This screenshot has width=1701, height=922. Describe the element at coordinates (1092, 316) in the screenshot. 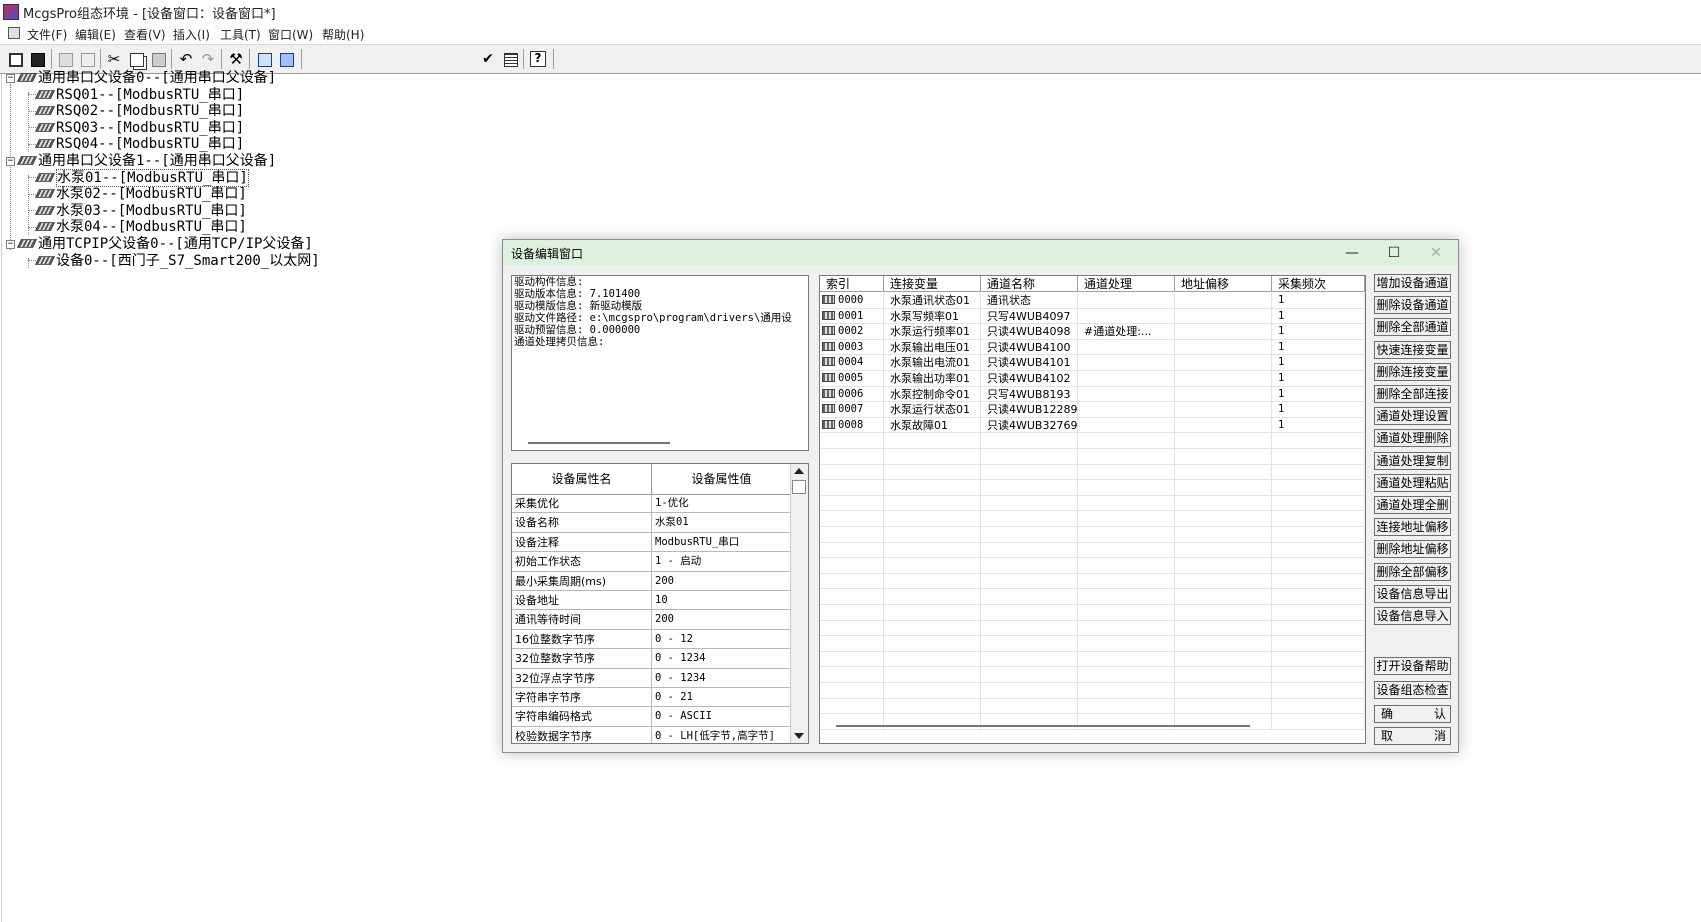

I see `channel-row: 0001 水泵写频率01 只写4WUB4097 1` at that location.